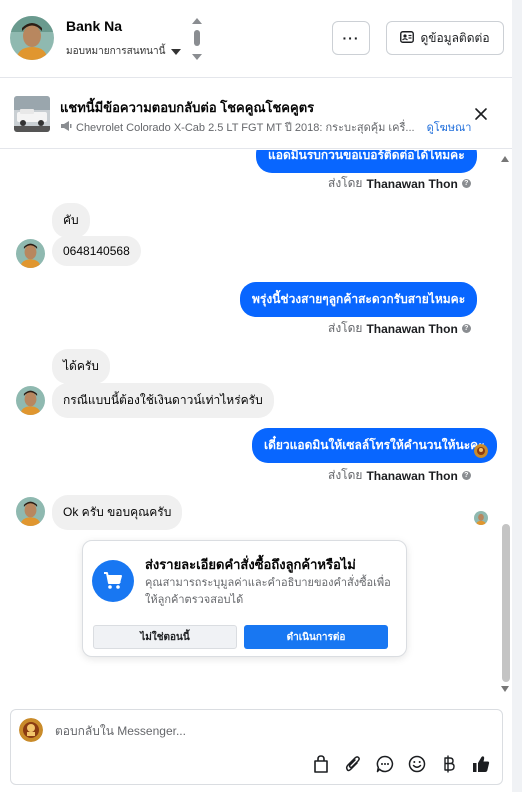 The image size is (522, 792). What do you see at coordinates (250, 564) in the screenshot?
I see `card-title: ส่งรายละเอียดคำสั่งซื้อถึงลูกค้าหรือไม่` at bounding box center [250, 564].